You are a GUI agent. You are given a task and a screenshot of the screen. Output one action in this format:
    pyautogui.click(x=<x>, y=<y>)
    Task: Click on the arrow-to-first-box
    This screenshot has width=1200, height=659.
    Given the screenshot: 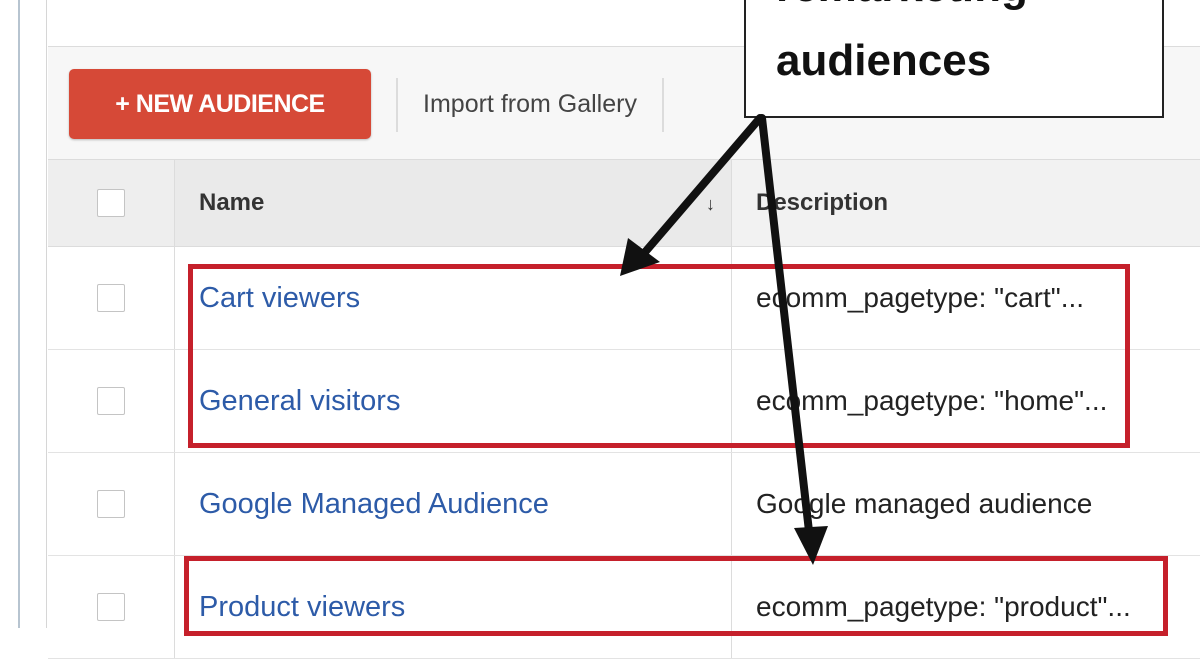 What is the action you would take?
    pyautogui.click(x=692, y=195)
    